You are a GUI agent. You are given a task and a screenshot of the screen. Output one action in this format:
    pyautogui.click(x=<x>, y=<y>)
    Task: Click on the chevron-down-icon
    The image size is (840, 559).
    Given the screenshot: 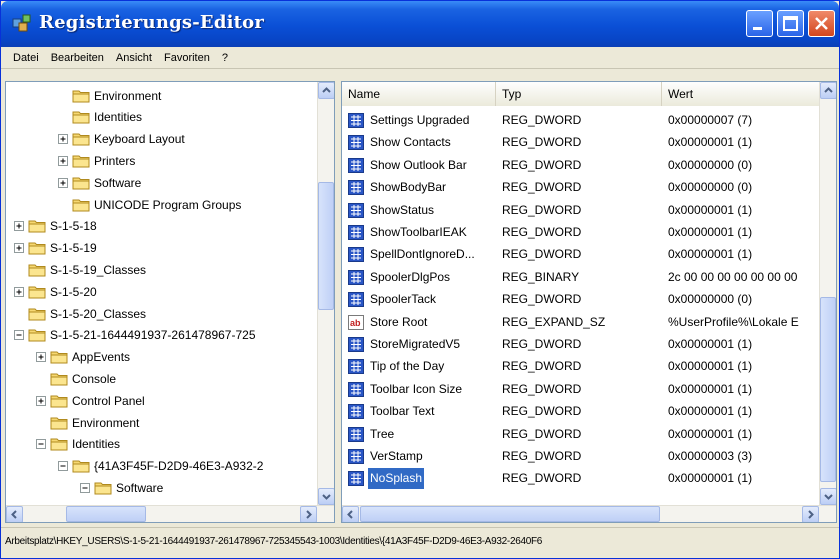 What is the action you would take?
    pyautogui.click(x=326, y=497)
    